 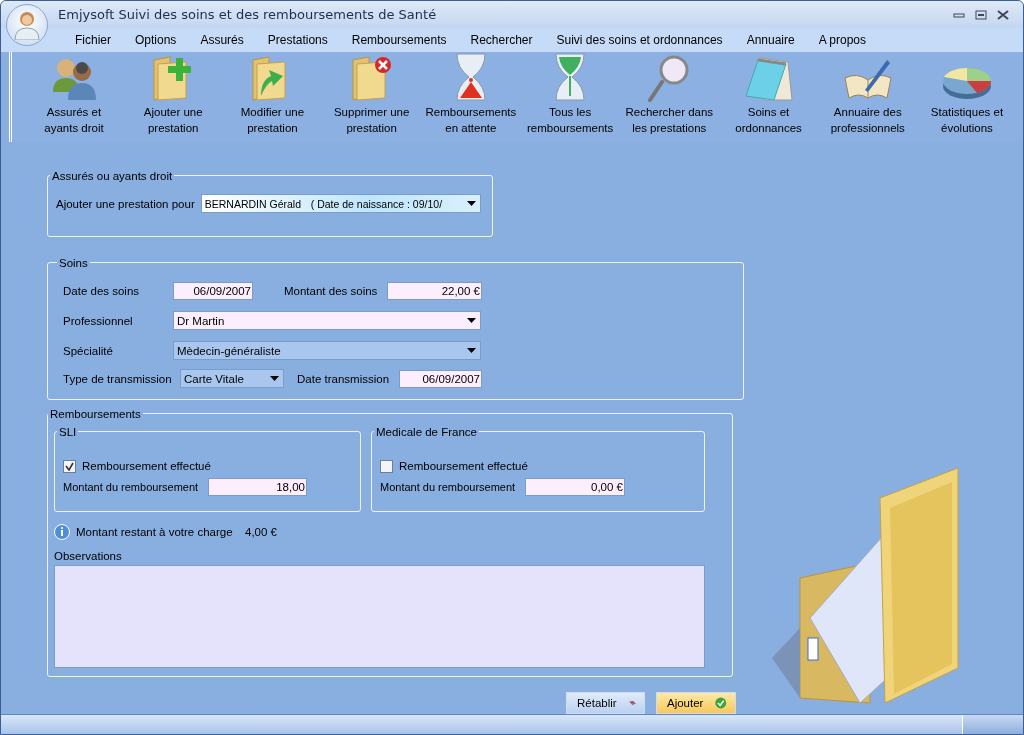 I want to click on observations-field, so click(x=379, y=616).